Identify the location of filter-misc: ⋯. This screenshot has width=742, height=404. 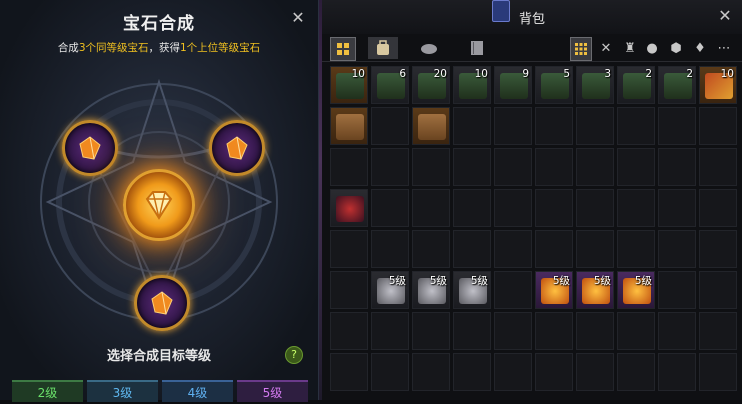
(724, 48).